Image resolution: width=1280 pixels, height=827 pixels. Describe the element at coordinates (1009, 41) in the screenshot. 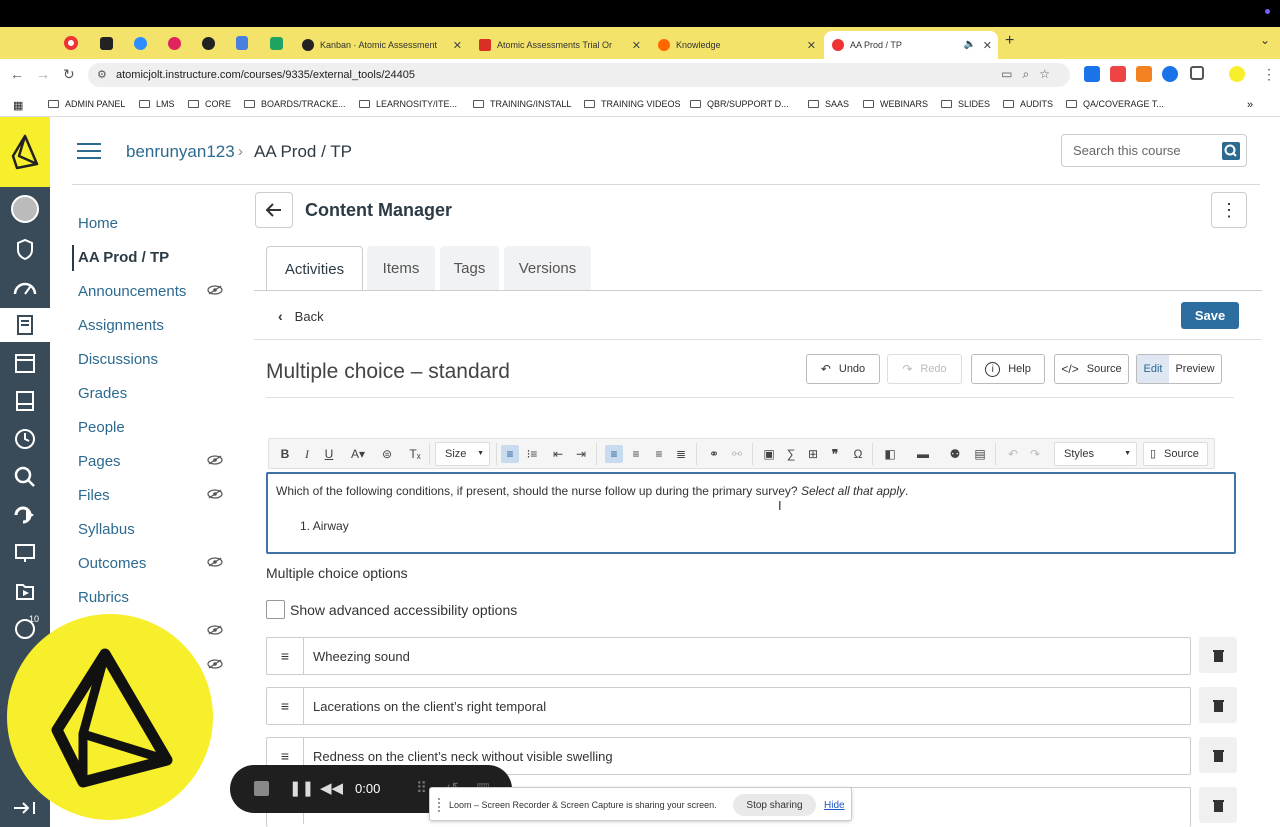

I see `new-tab-button: +` at that location.